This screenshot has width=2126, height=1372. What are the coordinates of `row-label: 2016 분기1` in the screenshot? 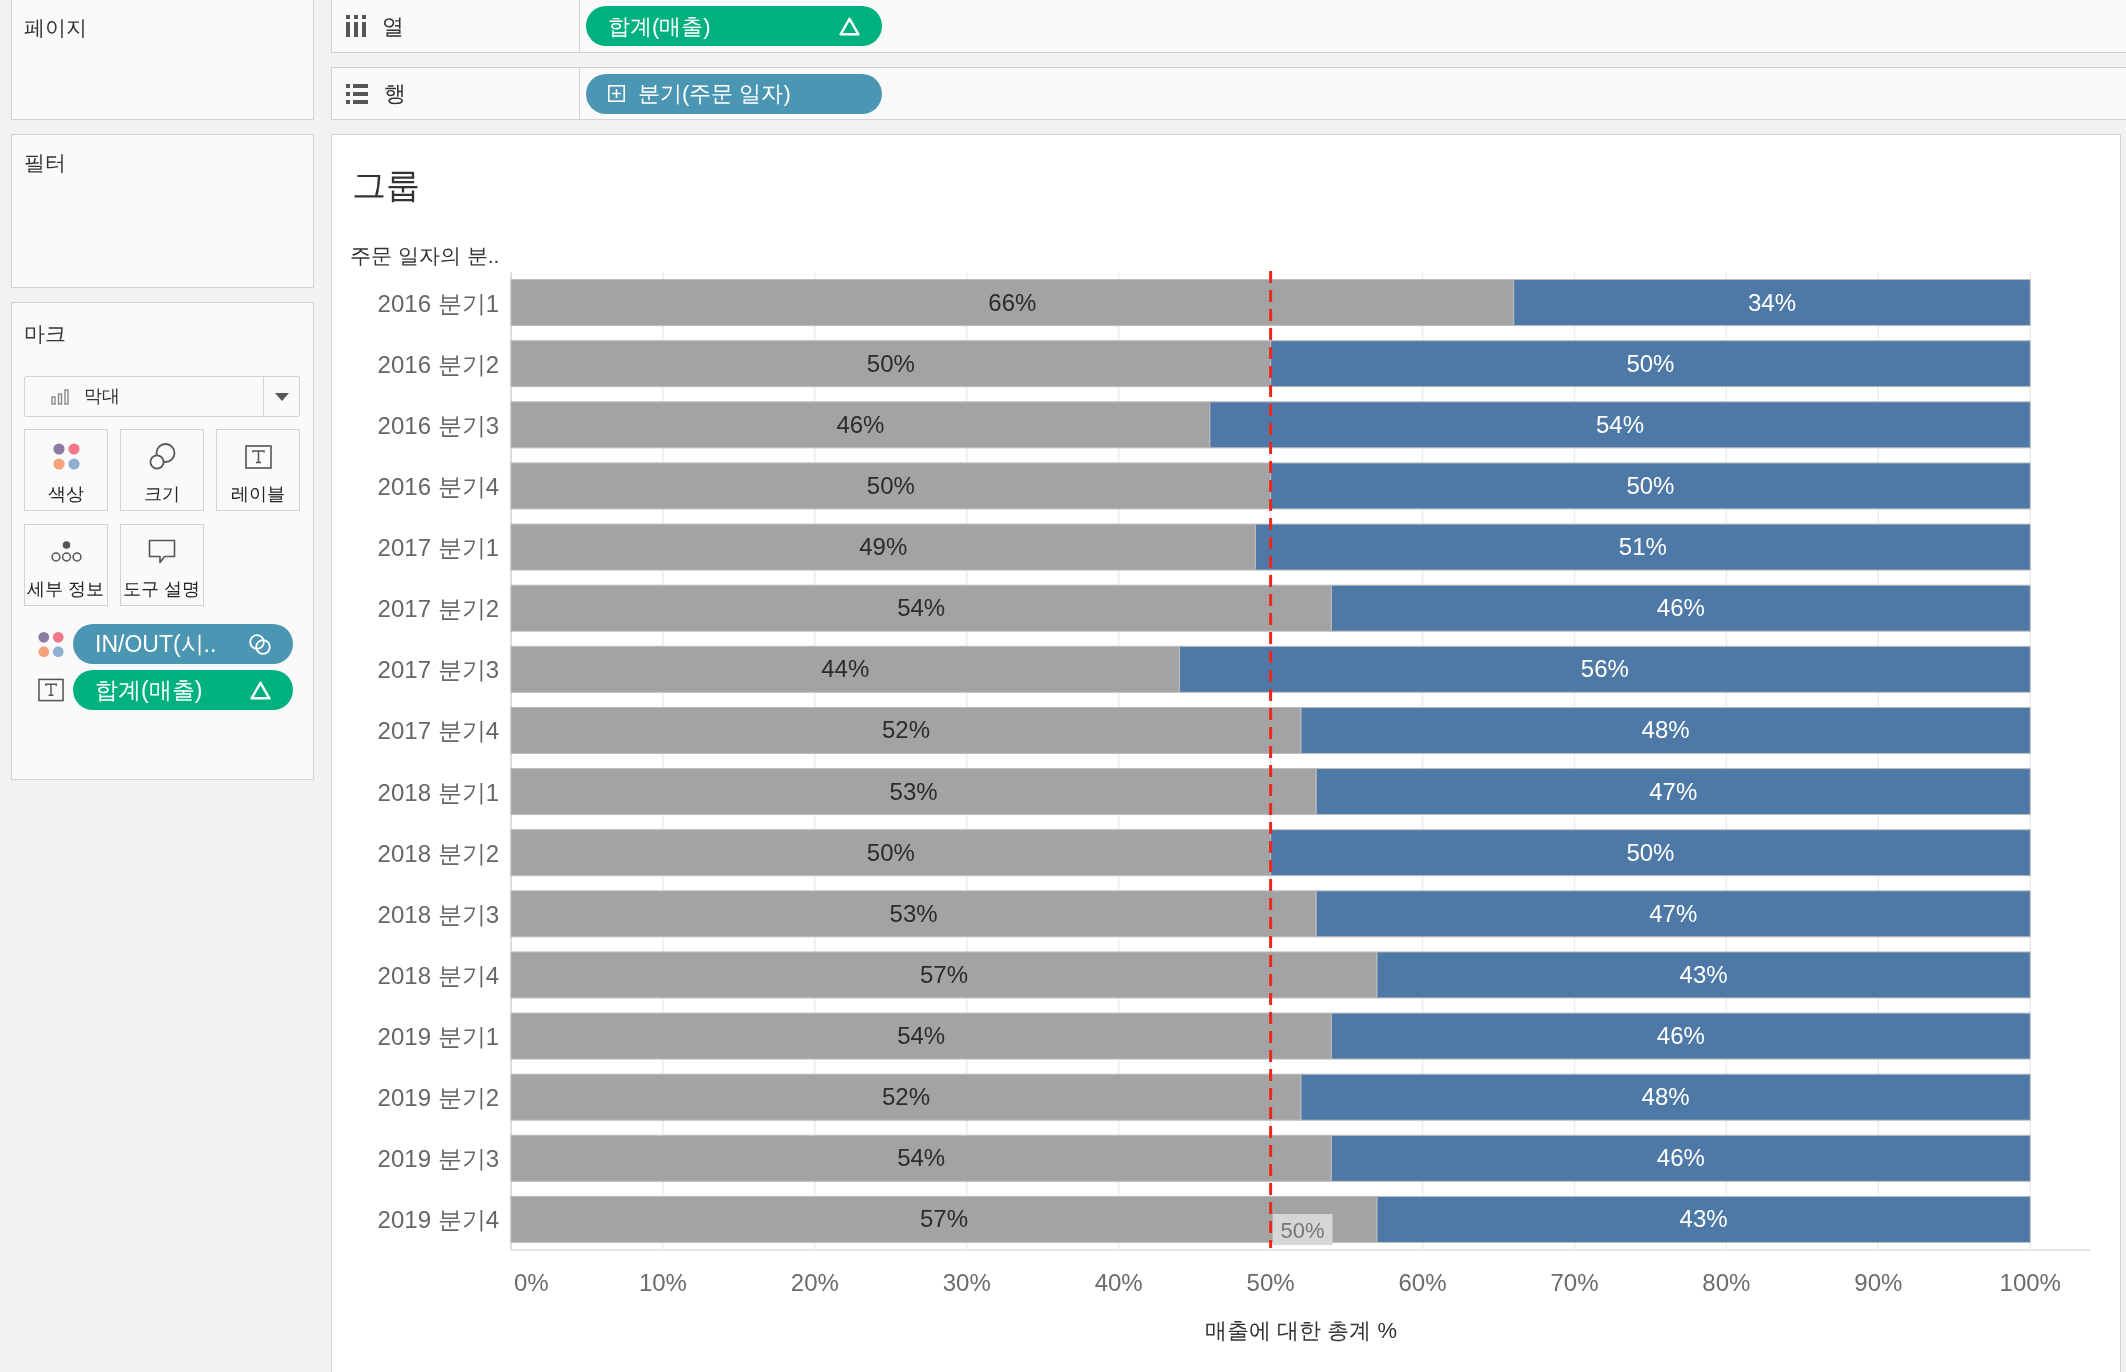 It's located at (438, 303).